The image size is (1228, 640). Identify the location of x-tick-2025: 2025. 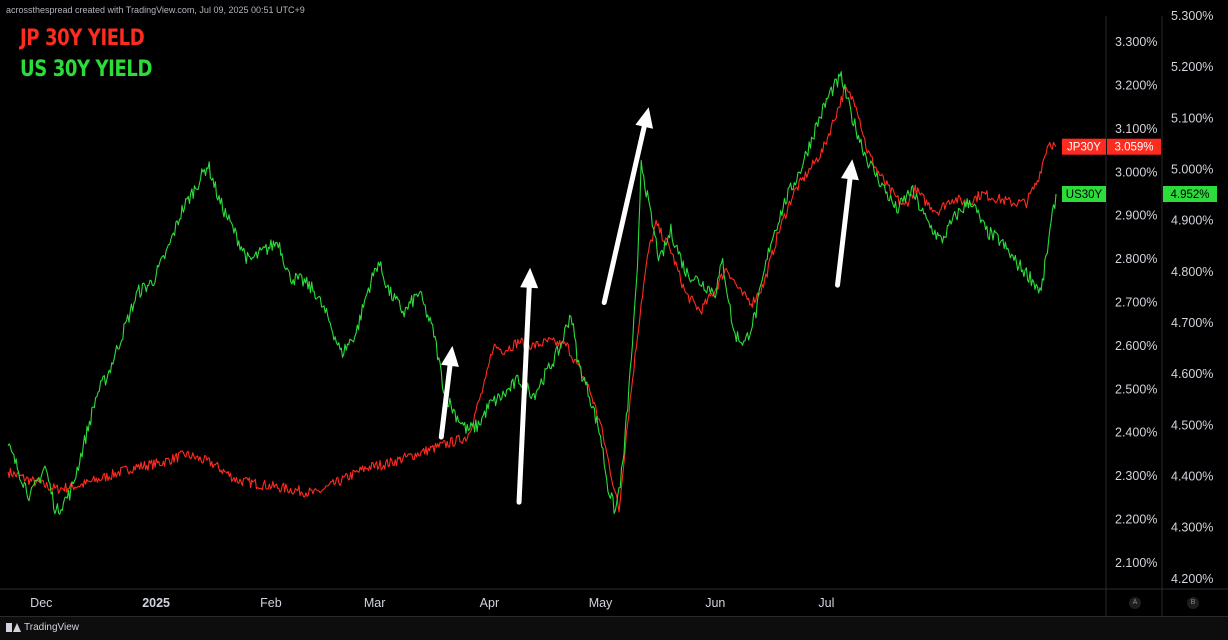
(156, 603).